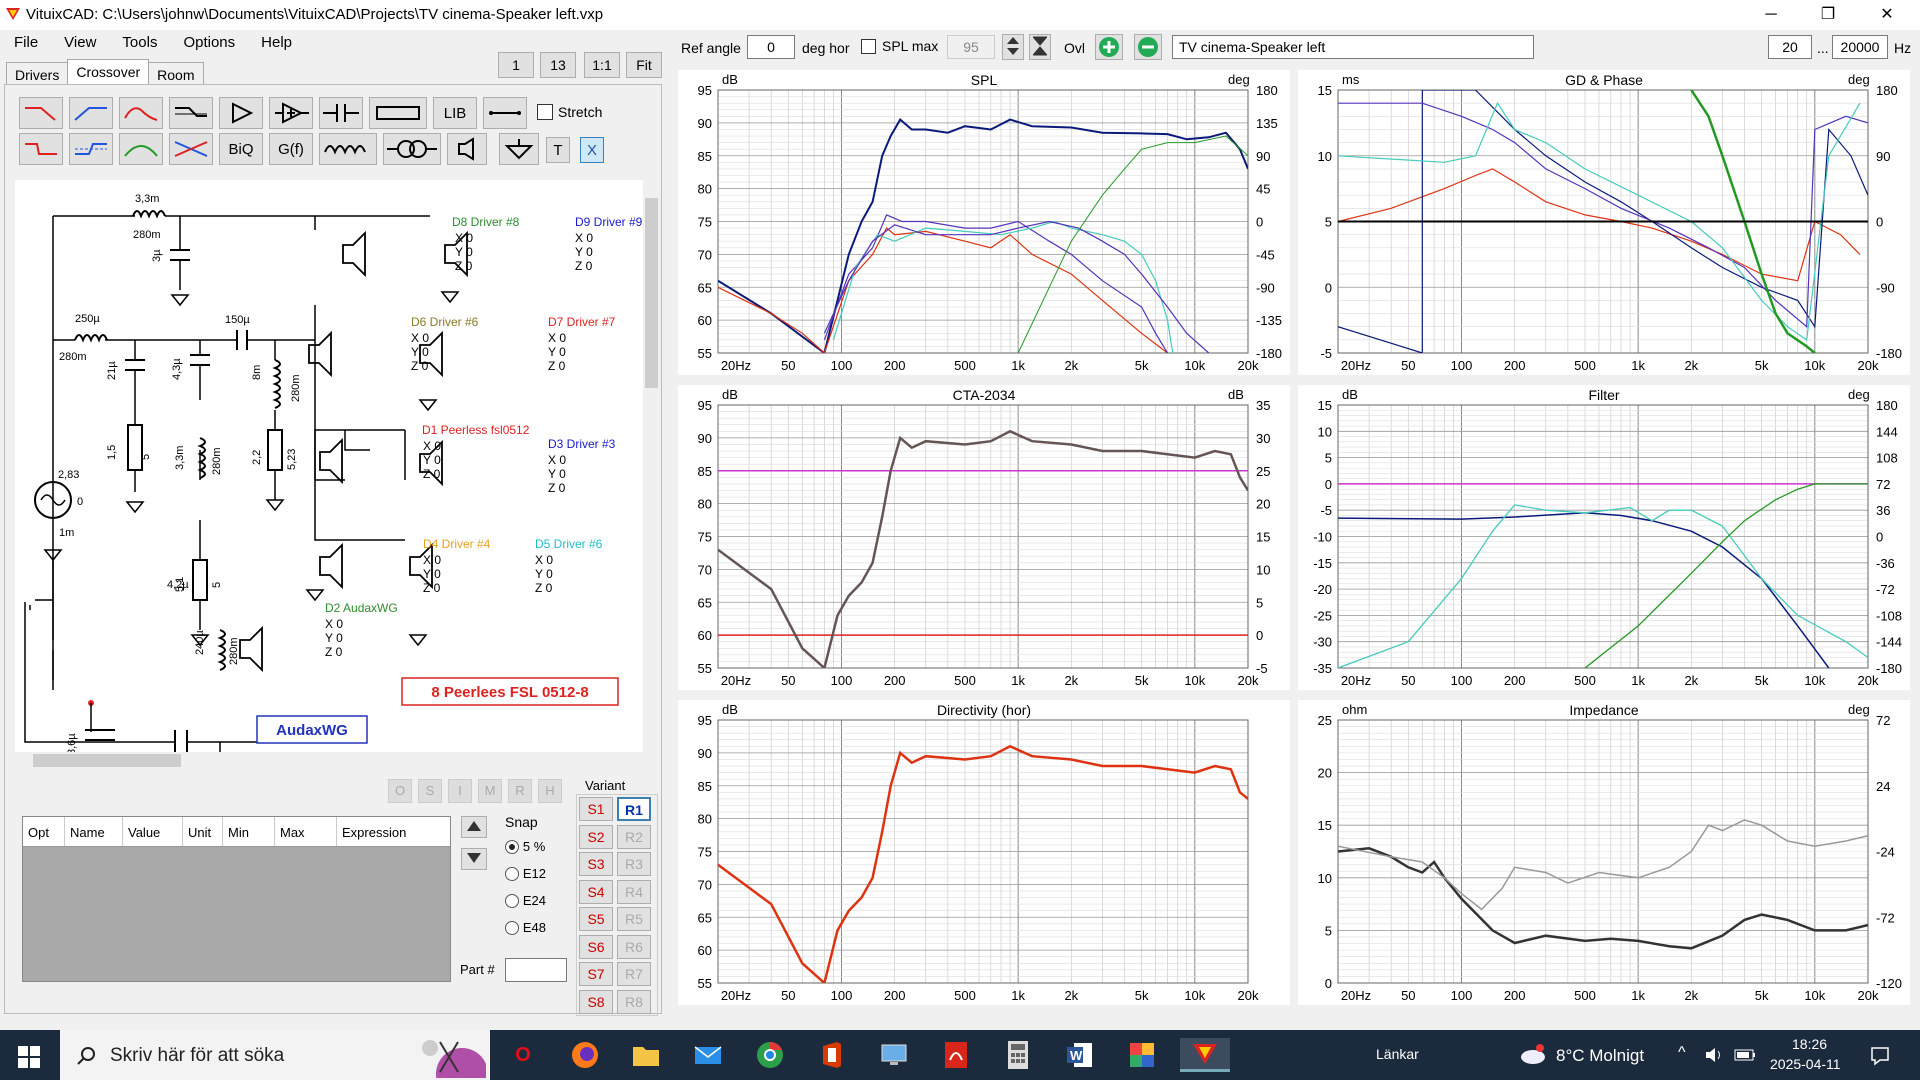 Image resolution: width=1920 pixels, height=1080 pixels. Describe the element at coordinates (596, 864) in the screenshot. I see `variant-s3-button: S3` at that location.